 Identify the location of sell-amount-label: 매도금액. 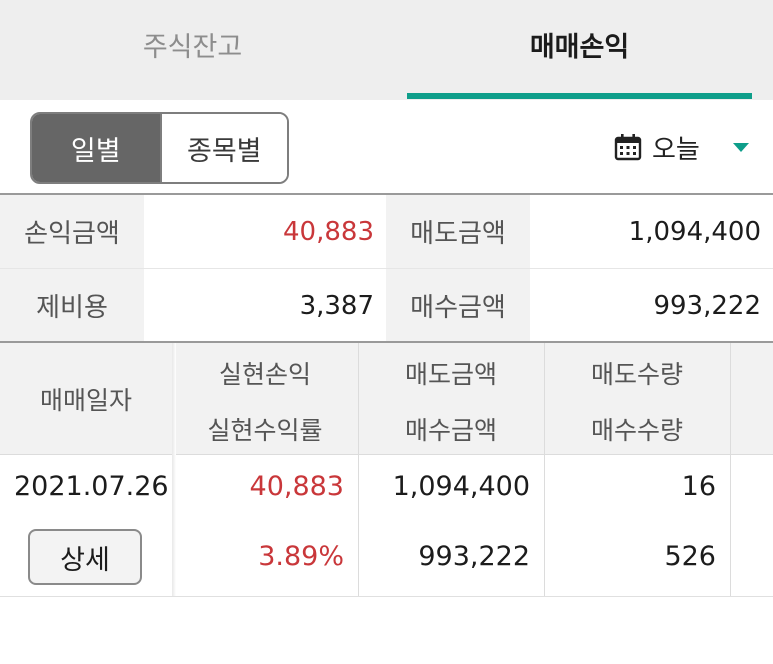
(458, 231).